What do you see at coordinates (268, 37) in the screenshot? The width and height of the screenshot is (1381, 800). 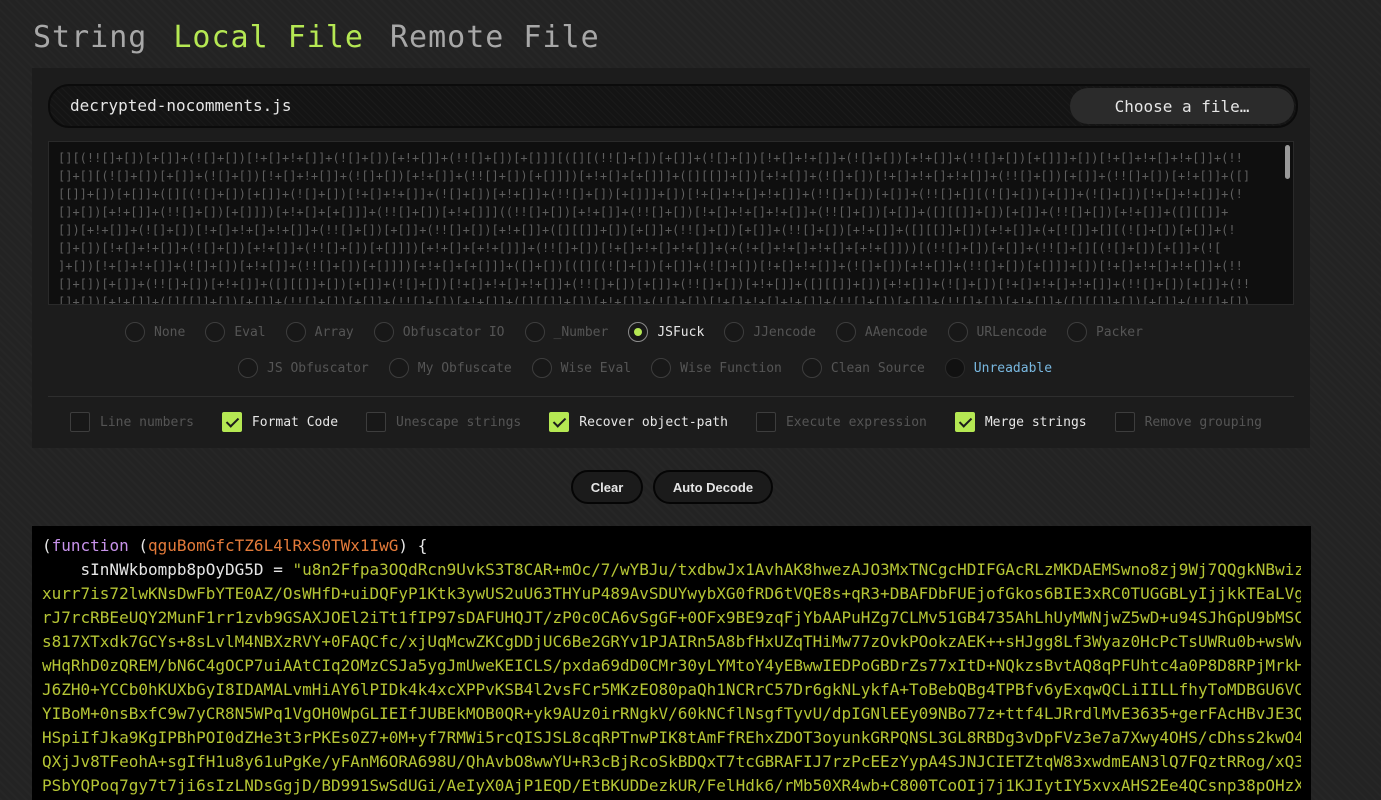 I see `tab-local-file: Local File` at bounding box center [268, 37].